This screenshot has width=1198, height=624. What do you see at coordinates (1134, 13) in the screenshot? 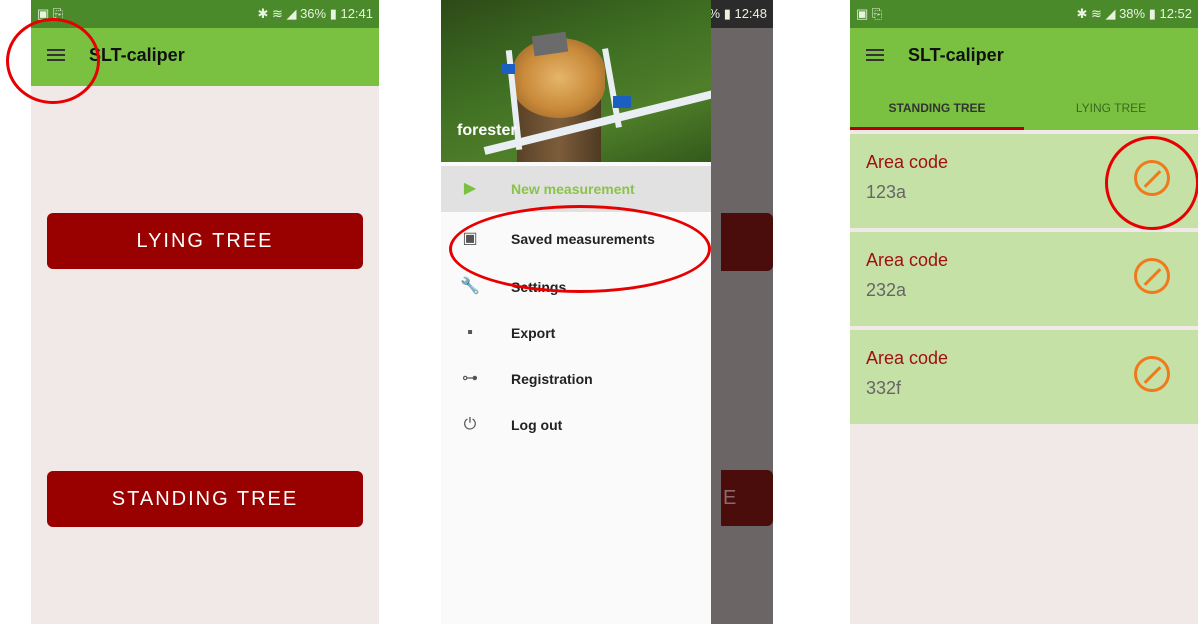
I see `status-icons-right: ✱ ≋ ◢ 38% ▮ 12:52` at bounding box center [1134, 13].